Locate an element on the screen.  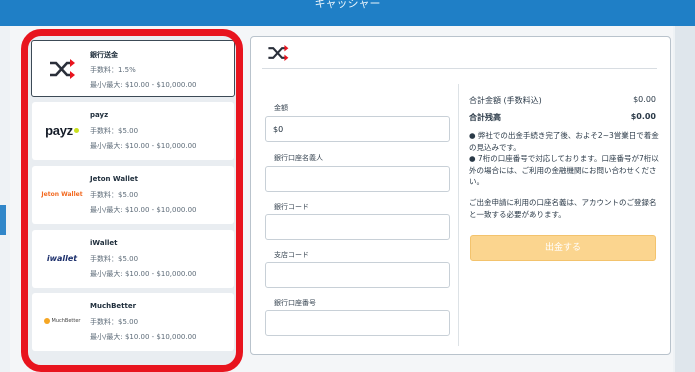
method-name: payz is located at coordinates (99, 115).